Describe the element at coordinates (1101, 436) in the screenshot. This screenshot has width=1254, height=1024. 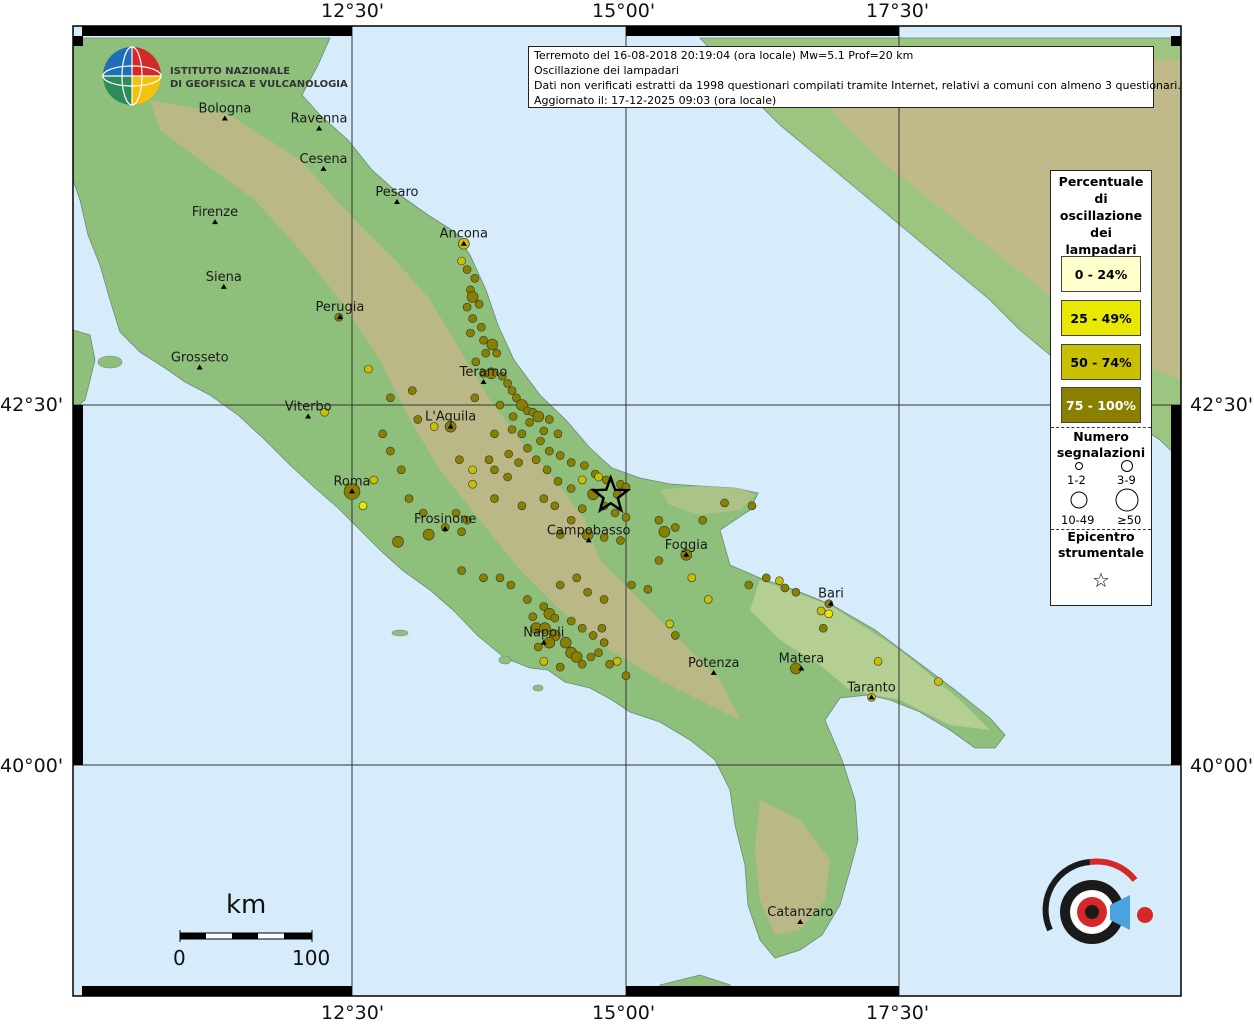
I see `count-title-1: Numero` at that location.